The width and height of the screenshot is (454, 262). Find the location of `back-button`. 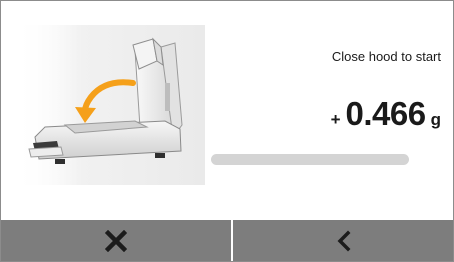

back-button is located at coordinates (343, 240).